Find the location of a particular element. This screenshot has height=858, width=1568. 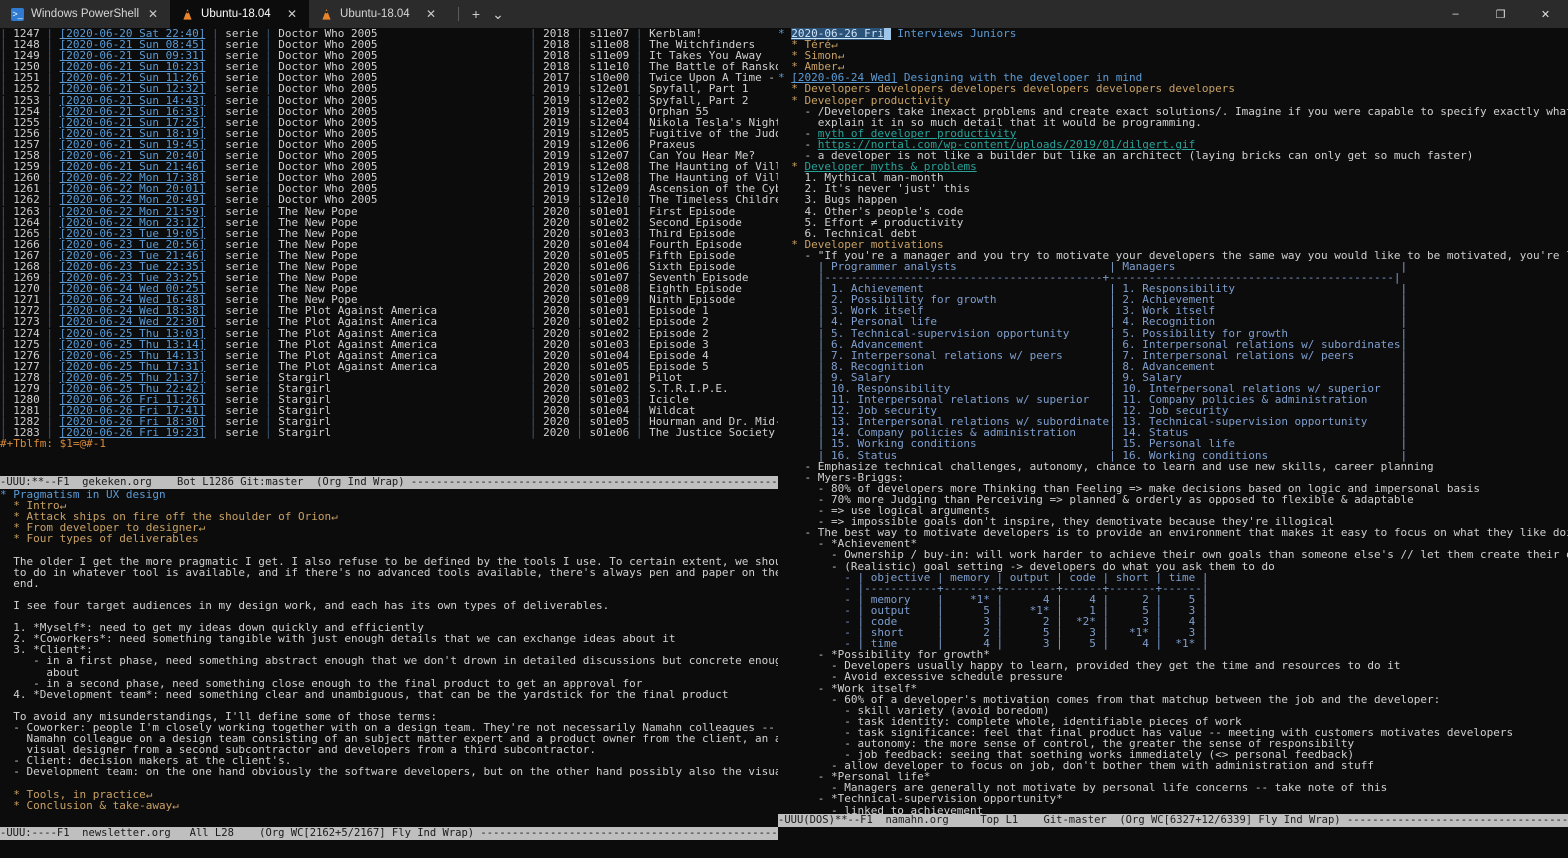

close-button: ✕ is located at coordinates (1545, 14).